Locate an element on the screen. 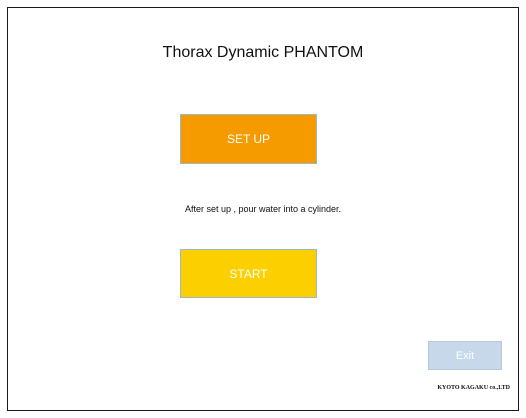  start-button-label: START is located at coordinates (248, 273).